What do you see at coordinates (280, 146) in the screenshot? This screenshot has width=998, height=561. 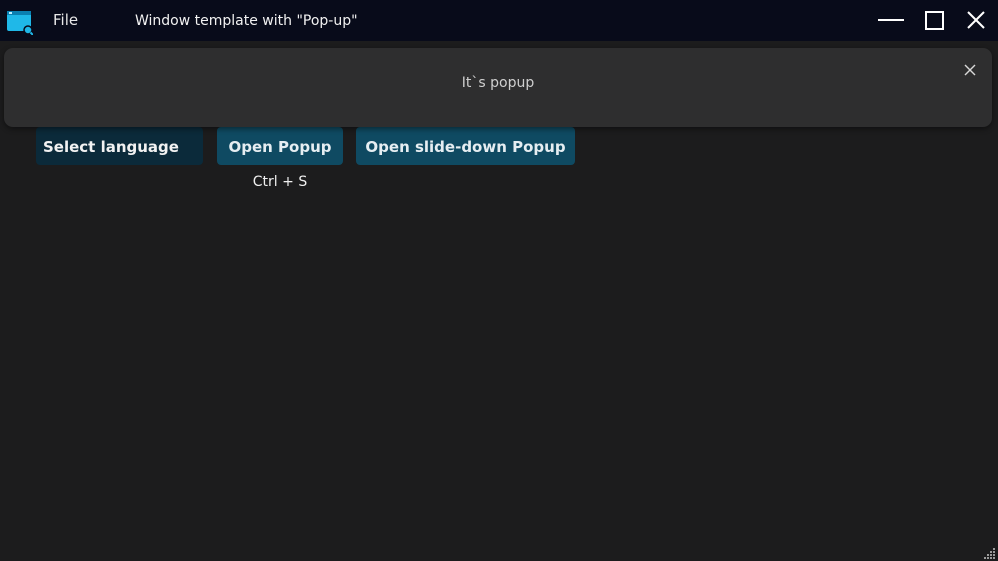 I see `open-popup-button: Open Popup` at bounding box center [280, 146].